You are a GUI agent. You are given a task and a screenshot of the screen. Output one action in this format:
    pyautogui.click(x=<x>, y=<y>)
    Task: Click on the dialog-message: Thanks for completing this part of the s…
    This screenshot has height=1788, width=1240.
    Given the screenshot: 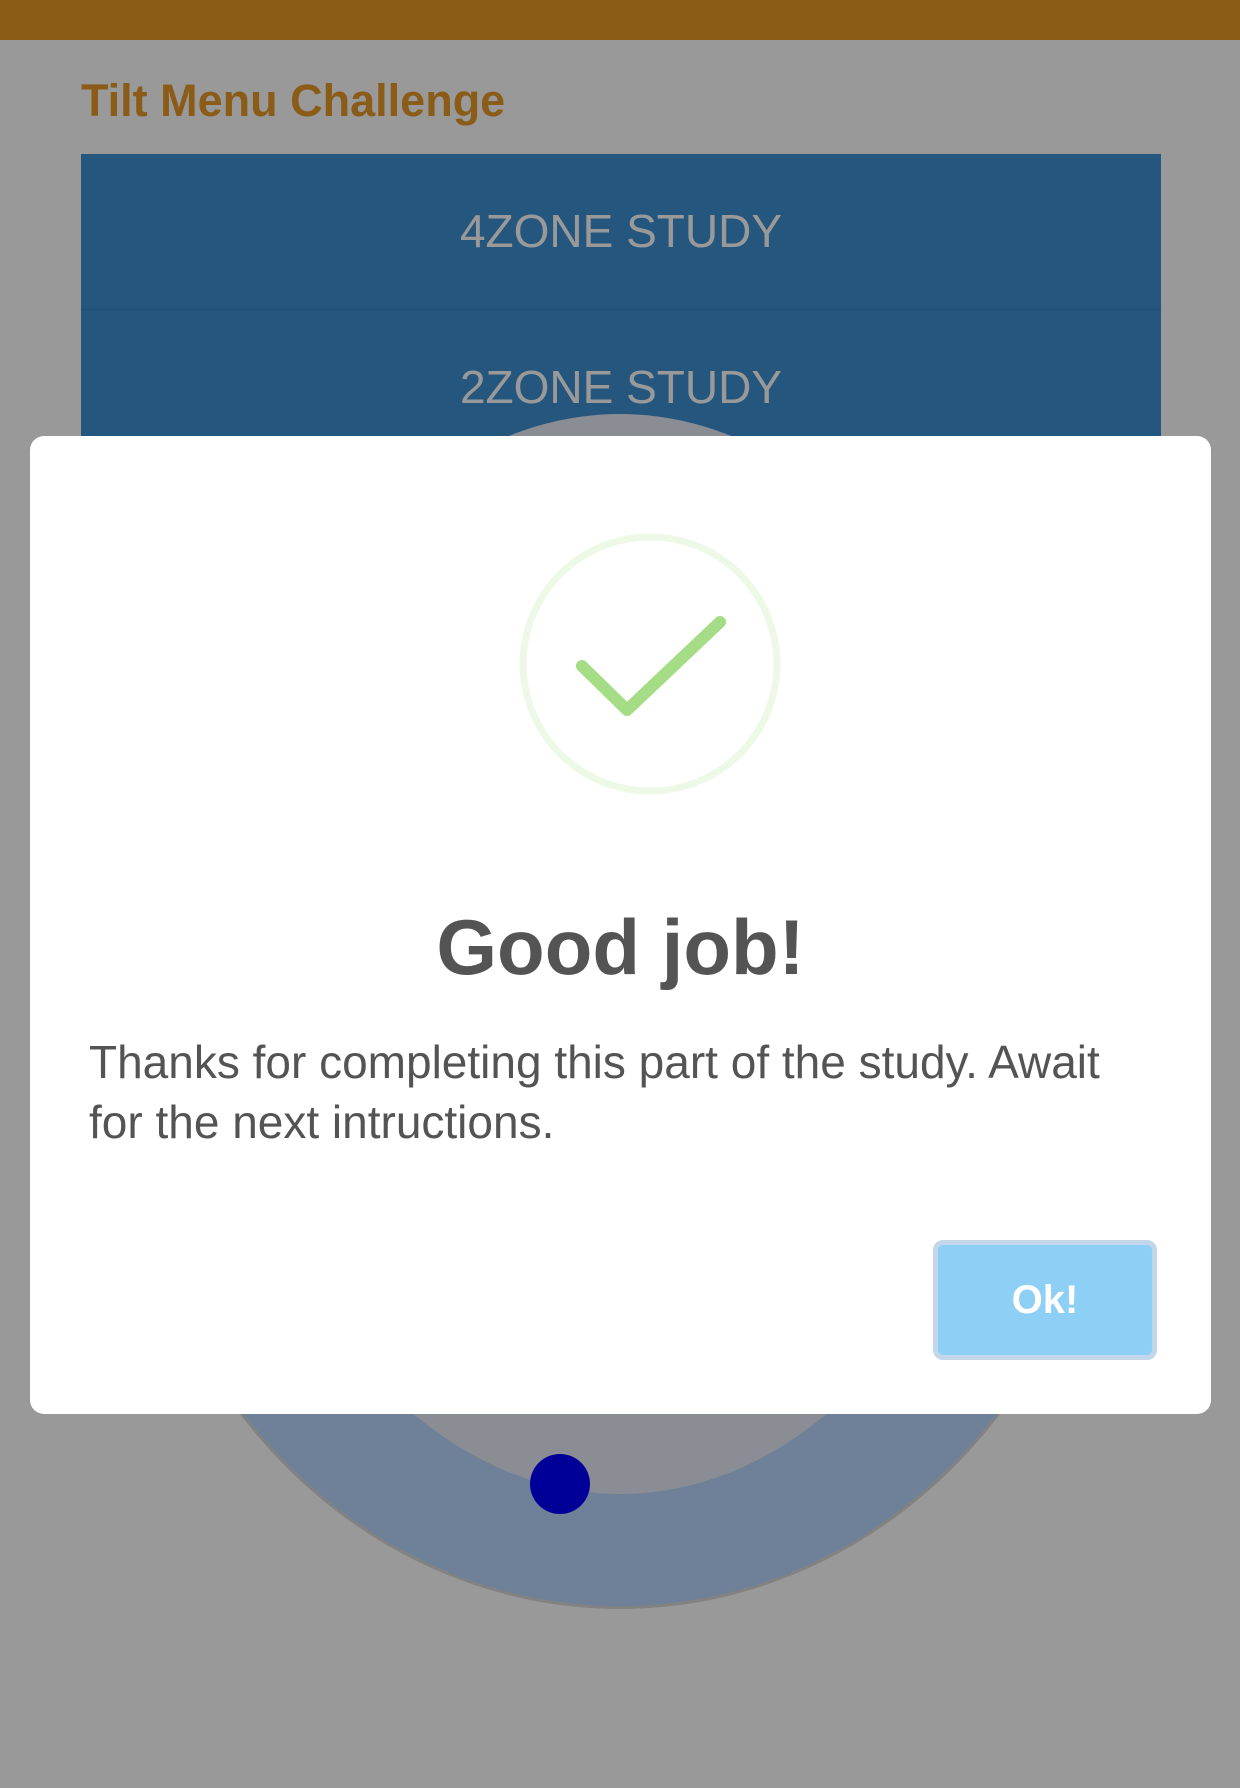 What is the action you would take?
    pyautogui.click(x=594, y=1092)
    